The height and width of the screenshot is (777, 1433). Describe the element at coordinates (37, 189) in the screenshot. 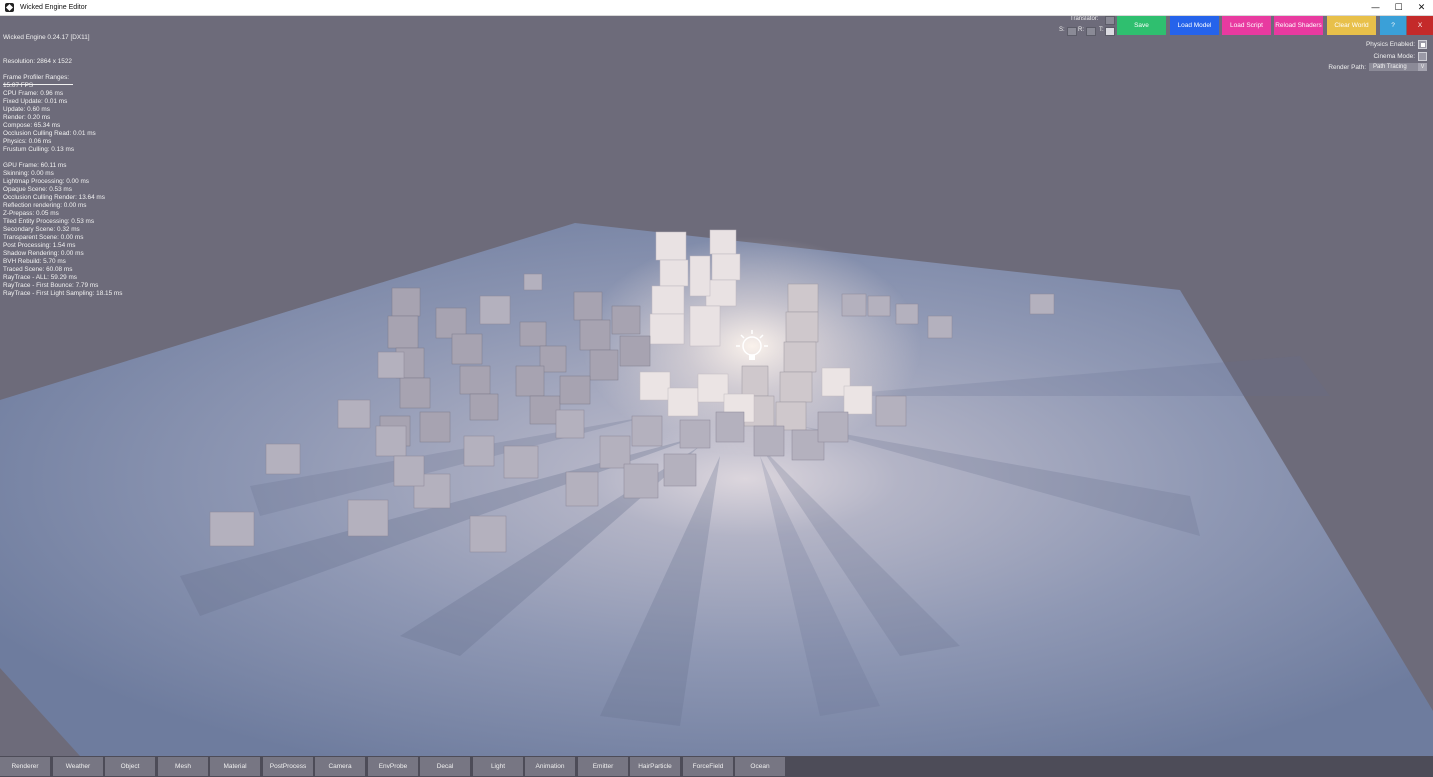

I see `profiler-line: Opaque Scene: 0.53 ms` at that location.